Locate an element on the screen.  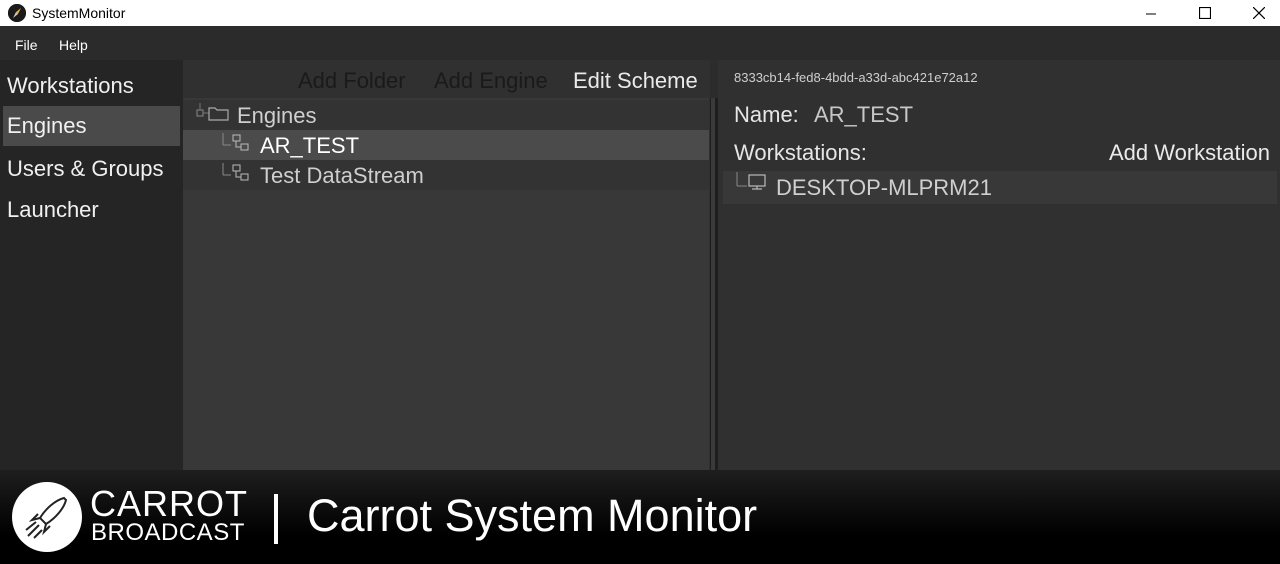
tree-item-label: AR_TEST is located at coordinates (310, 145).